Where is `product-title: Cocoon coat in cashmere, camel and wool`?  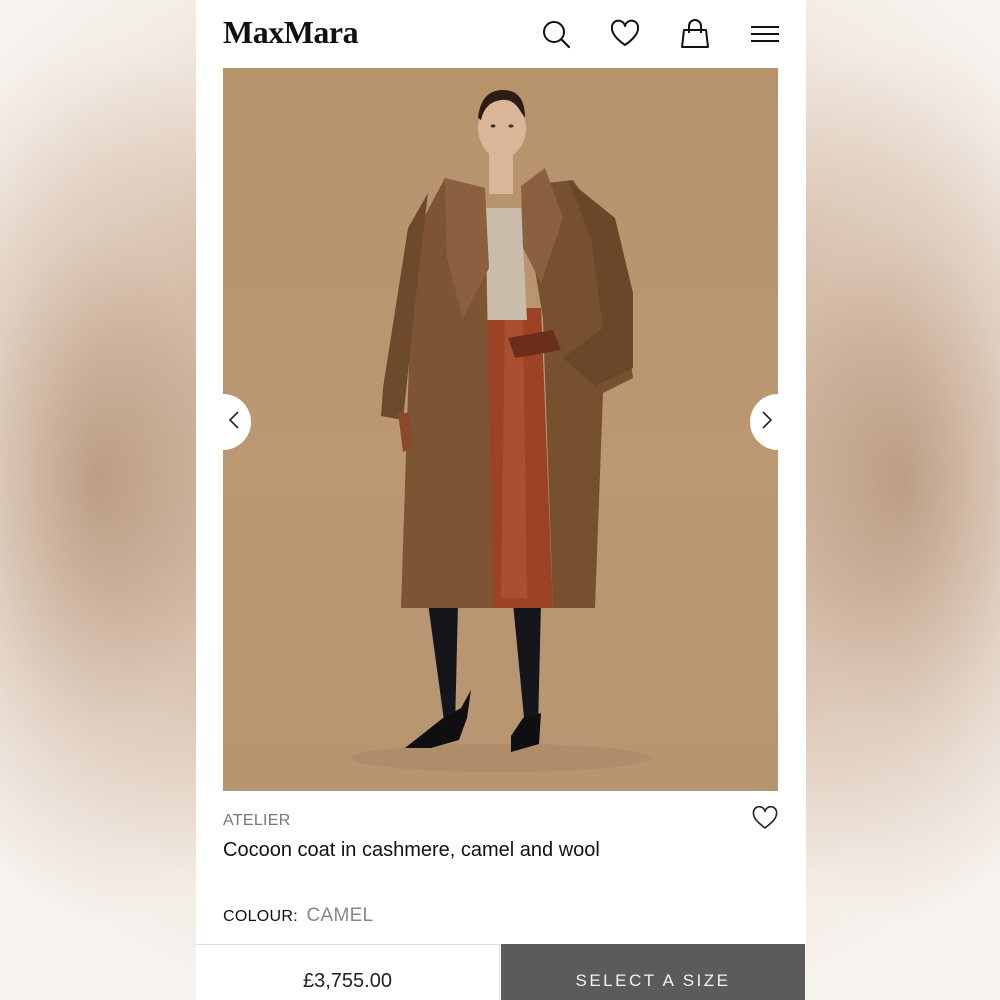 product-title: Cocoon coat in cashmere, camel and wool is located at coordinates (411, 850).